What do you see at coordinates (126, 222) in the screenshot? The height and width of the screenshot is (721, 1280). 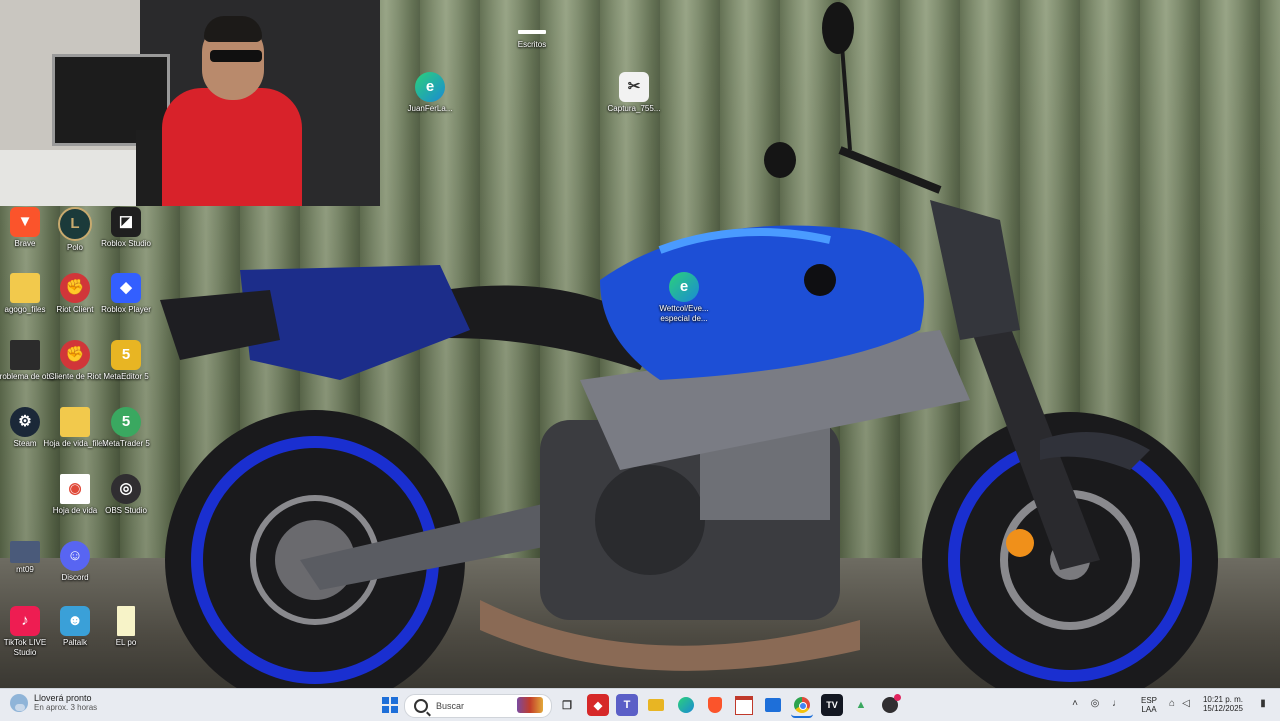 I see `roblox-studio-icon: ◪` at bounding box center [126, 222].